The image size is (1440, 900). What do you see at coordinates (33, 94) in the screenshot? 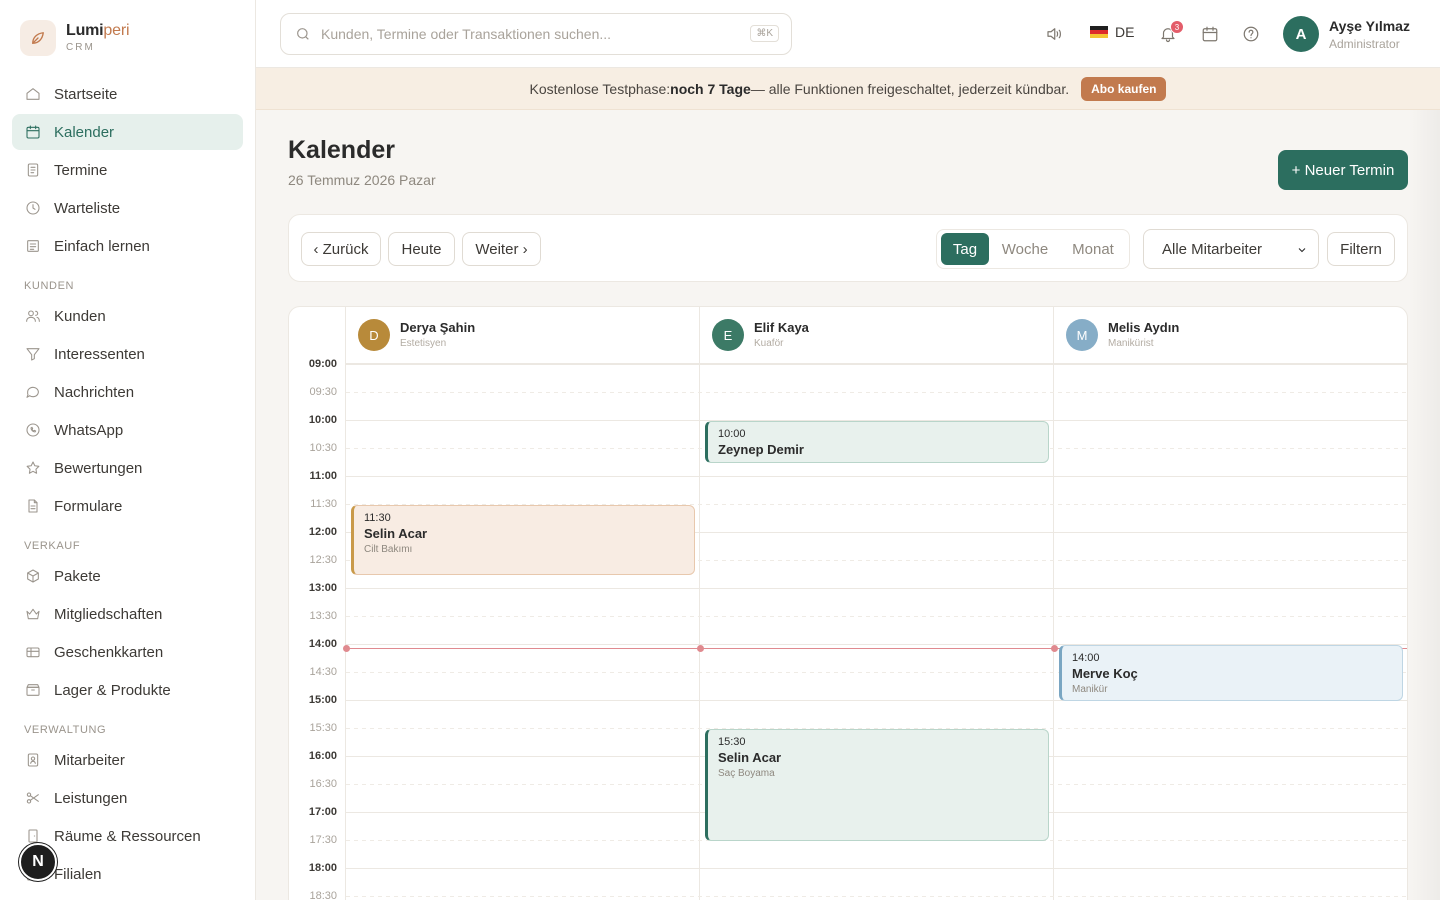
I see `home-icon` at bounding box center [33, 94].